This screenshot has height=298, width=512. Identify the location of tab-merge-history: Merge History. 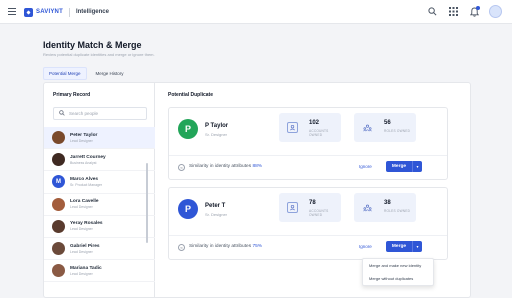
(110, 73).